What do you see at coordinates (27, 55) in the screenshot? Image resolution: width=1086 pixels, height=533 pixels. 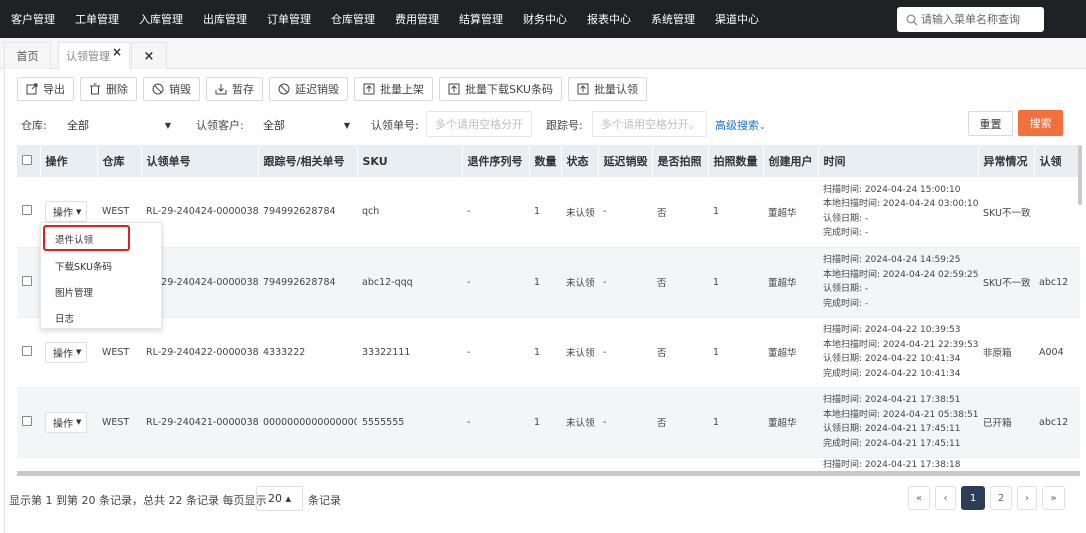 I see `tab-home: 首页` at bounding box center [27, 55].